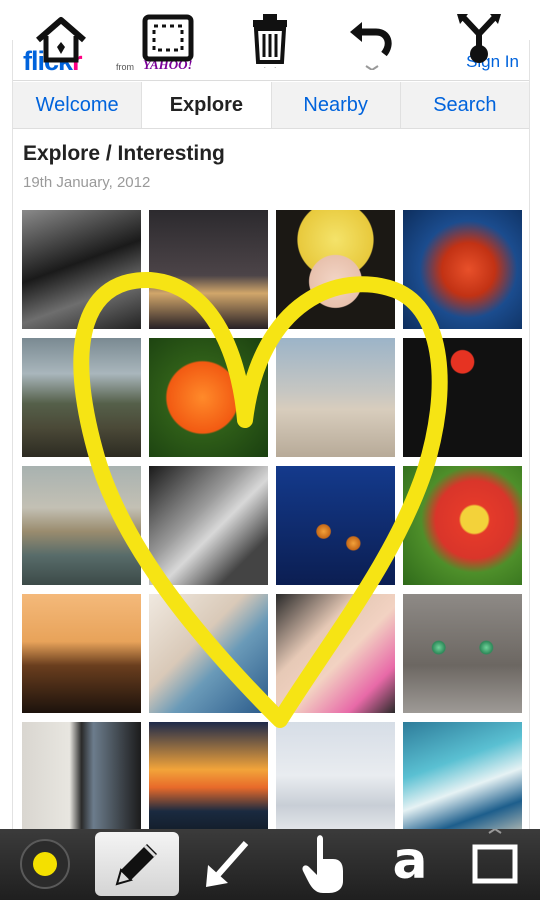 The image size is (540, 900). Describe the element at coordinates (207, 105) in the screenshot. I see `tab-explore: Explore` at that location.